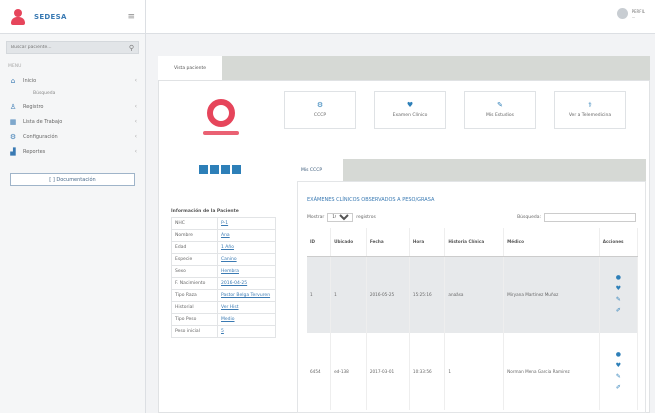 The width and height of the screenshot is (655, 413). Describe the element at coordinates (72, 151) in the screenshot. I see `sidebar-item-reportes: ▟ Reportes ‹` at that location.